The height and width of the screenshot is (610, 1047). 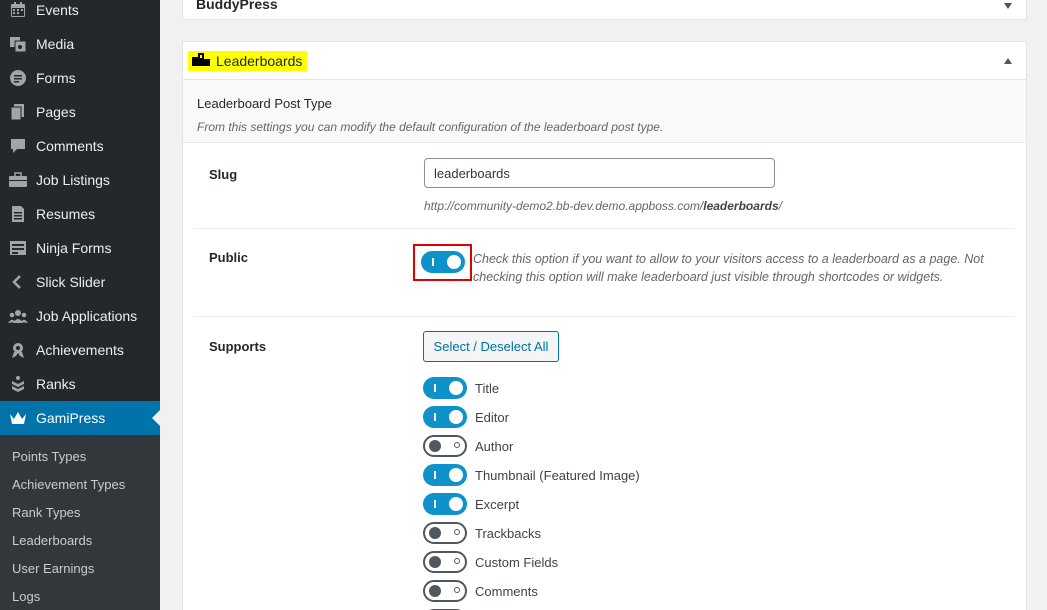 I want to click on supports-custom-fields-toggle, so click(x=445, y=562).